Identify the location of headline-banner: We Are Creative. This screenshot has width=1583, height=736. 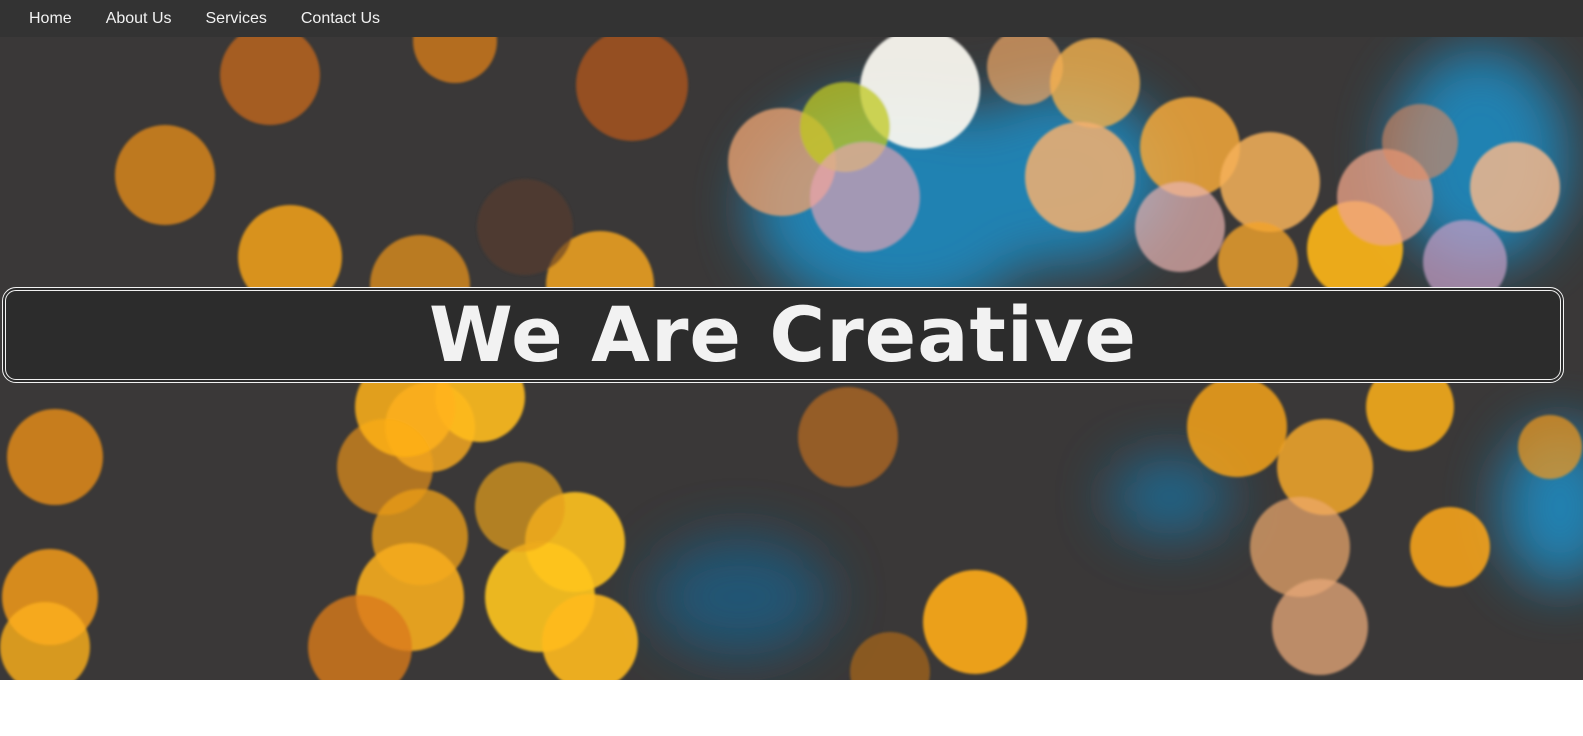
(783, 335).